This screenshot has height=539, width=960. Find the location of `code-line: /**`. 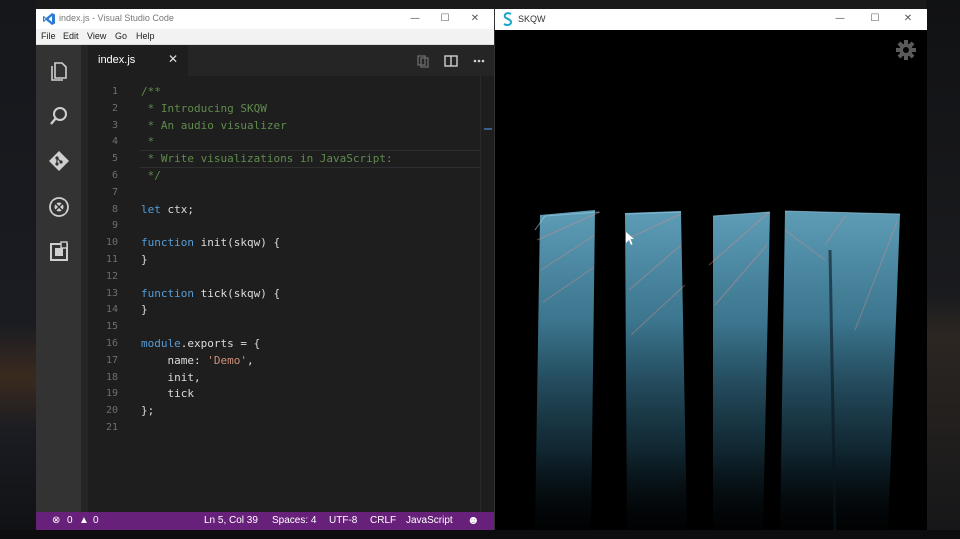

code-line: /** is located at coordinates (151, 91).